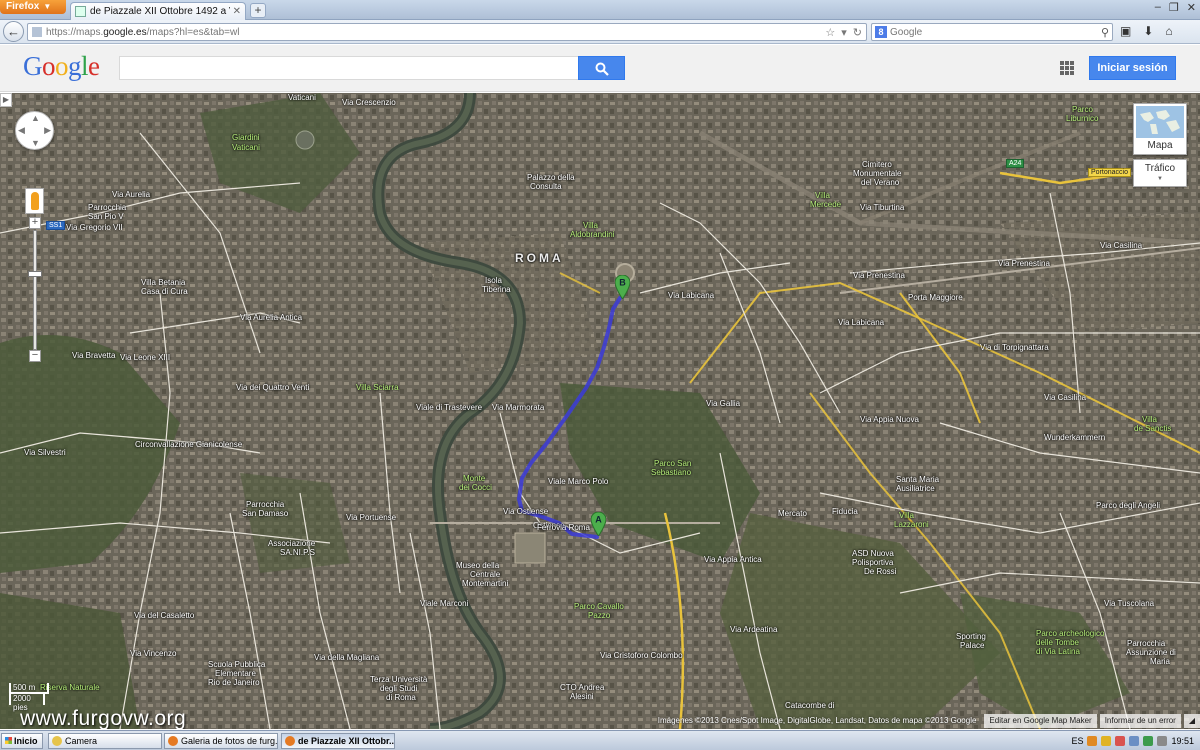 The width and height of the screenshot is (1200, 750). Describe the element at coordinates (13, 31) in the screenshot. I see `back-button: ←` at that location.